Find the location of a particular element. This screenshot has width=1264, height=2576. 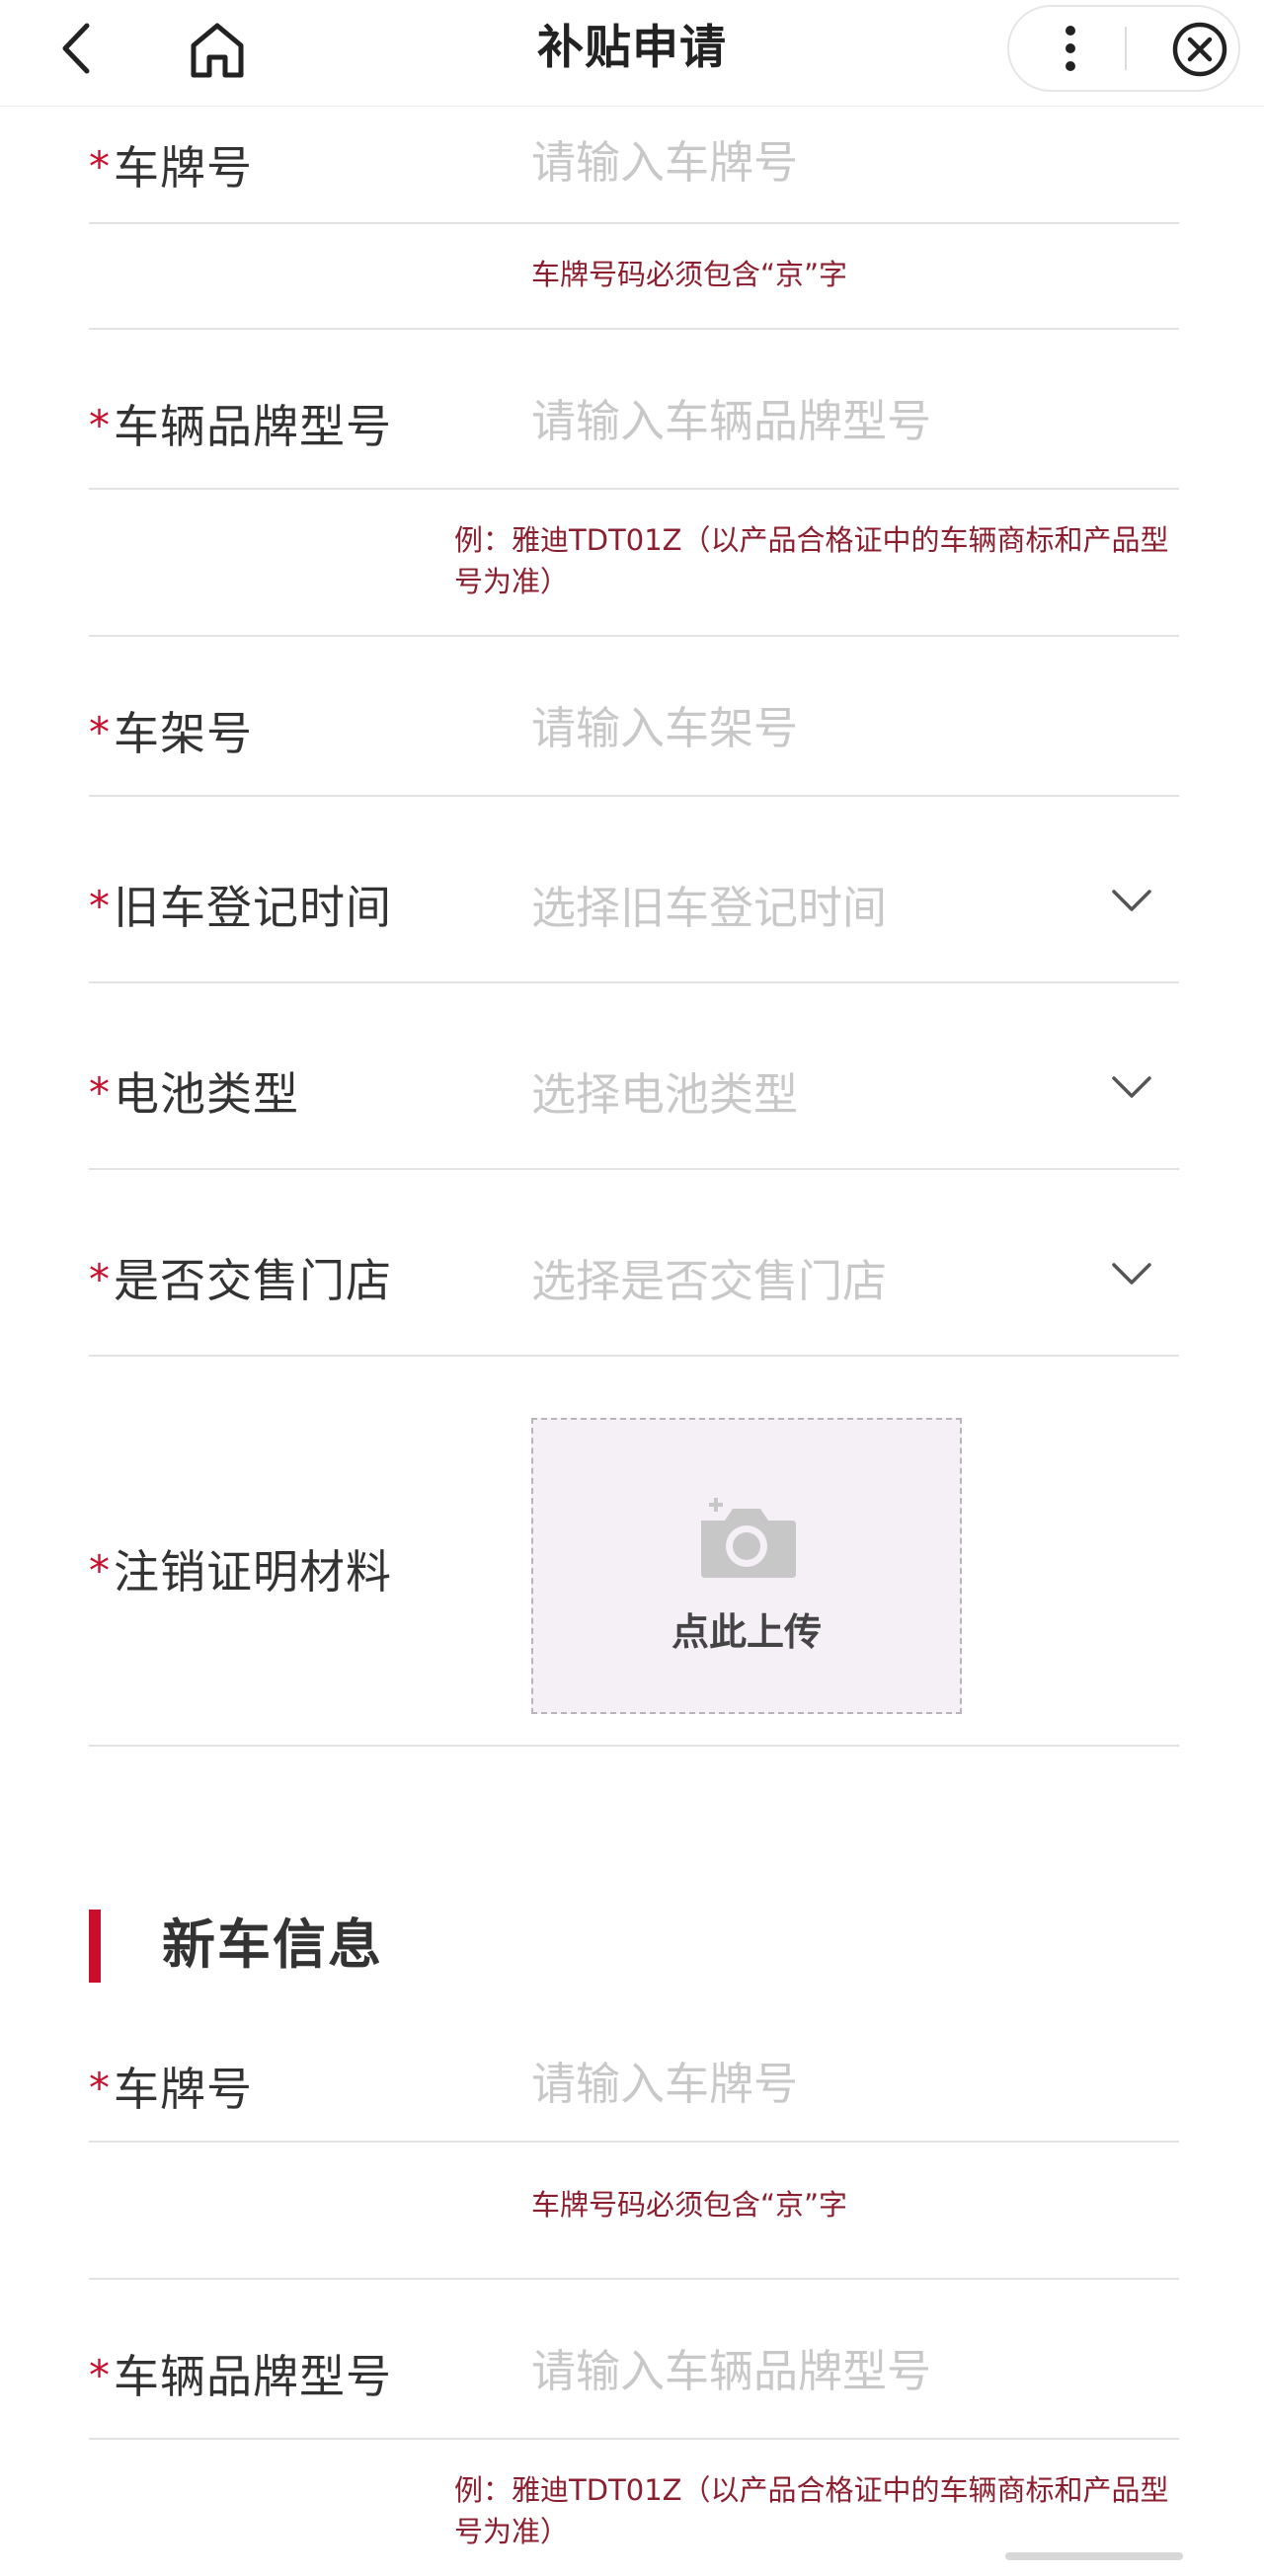

new-plate-label: *车牌号 is located at coordinates (171, 2086).